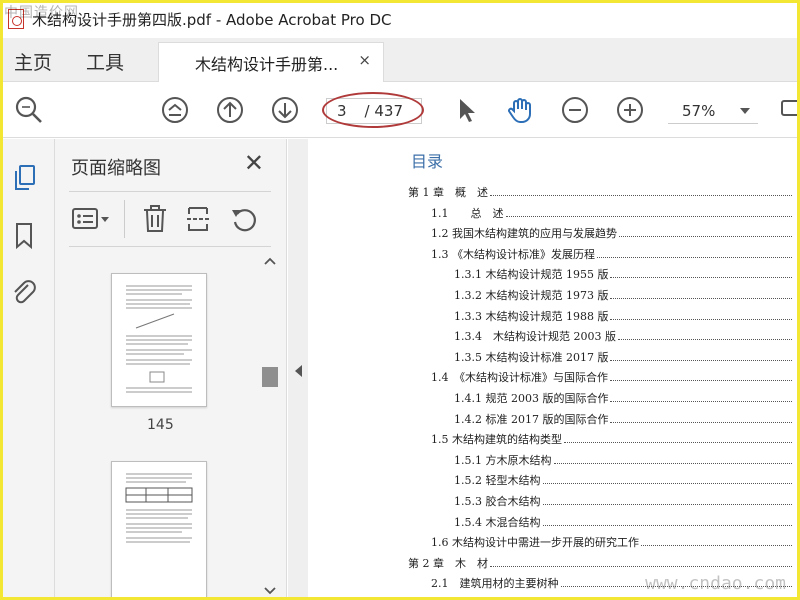 This screenshot has height=600, width=800. Describe the element at coordinates (175, 110) in the screenshot. I see `first-page-button` at that location.